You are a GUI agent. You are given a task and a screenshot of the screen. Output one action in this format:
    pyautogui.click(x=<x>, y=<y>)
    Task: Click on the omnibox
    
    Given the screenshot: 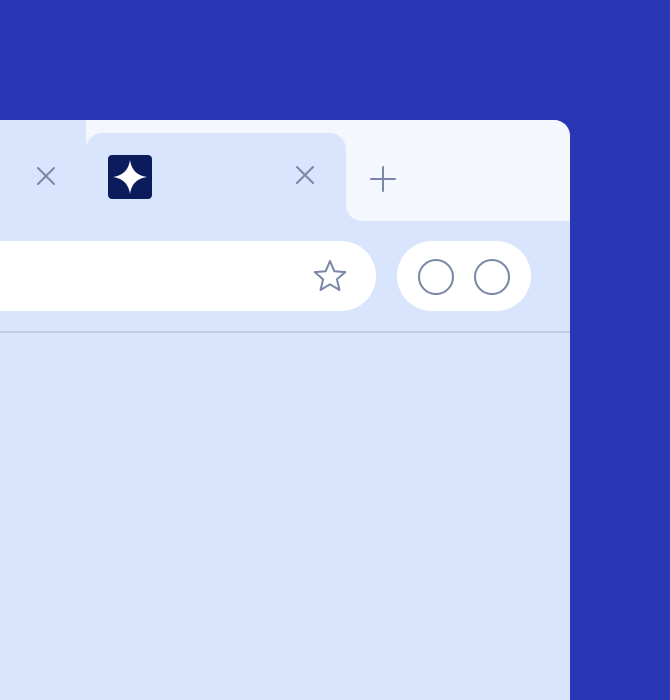 What is the action you would take?
    pyautogui.click(x=188, y=276)
    